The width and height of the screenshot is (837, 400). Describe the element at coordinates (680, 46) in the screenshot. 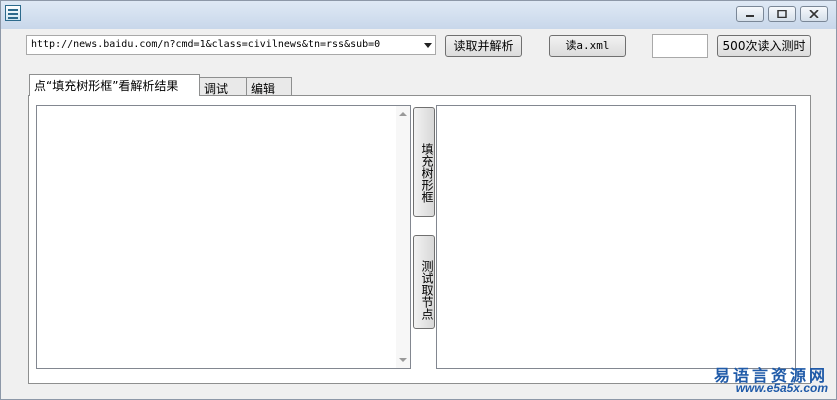

I see `count-input` at that location.